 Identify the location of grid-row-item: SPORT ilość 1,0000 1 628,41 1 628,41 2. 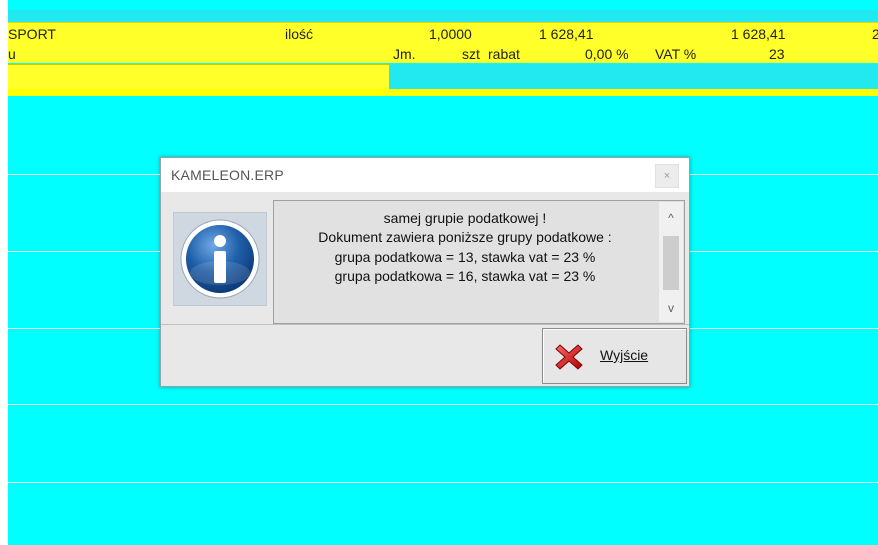
(443, 33).